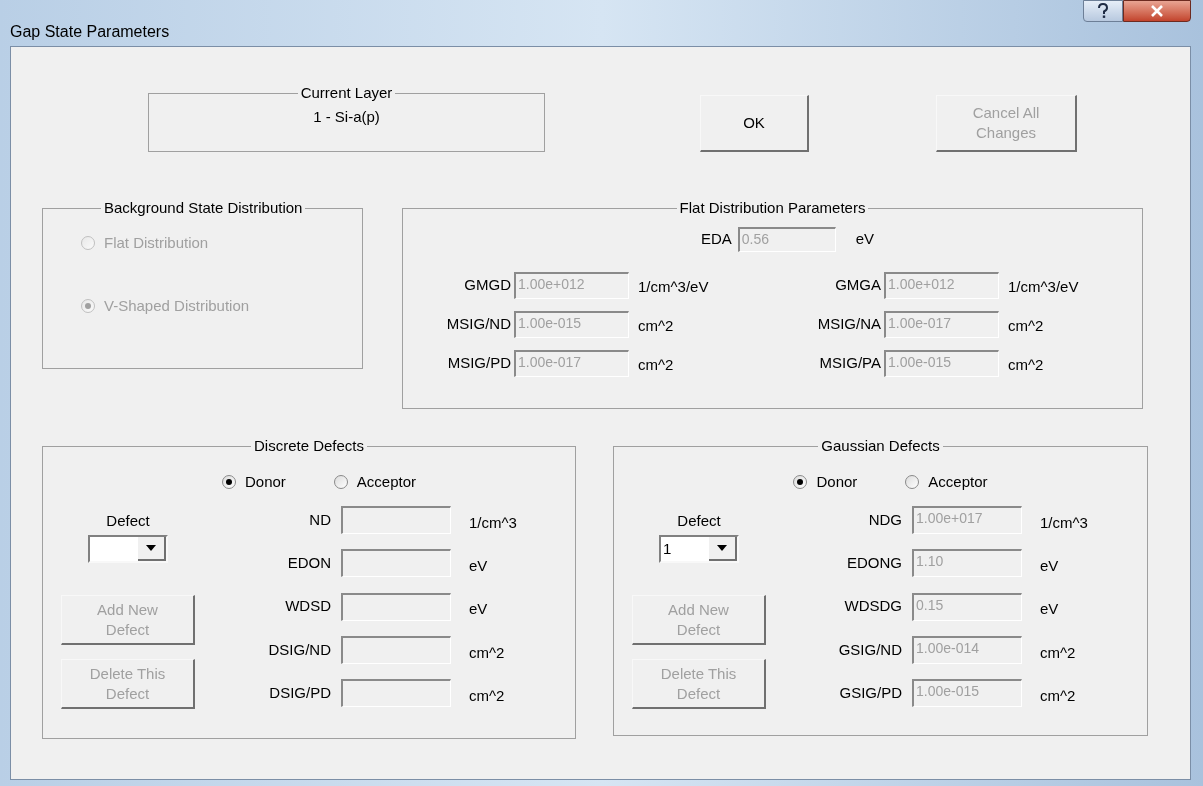 Image resolution: width=1203 pixels, height=786 pixels. What do you see at coordinates (850, 363) in the screenshot?
I see `field-label: MSIG/PA` at bounding box center [850, 363].